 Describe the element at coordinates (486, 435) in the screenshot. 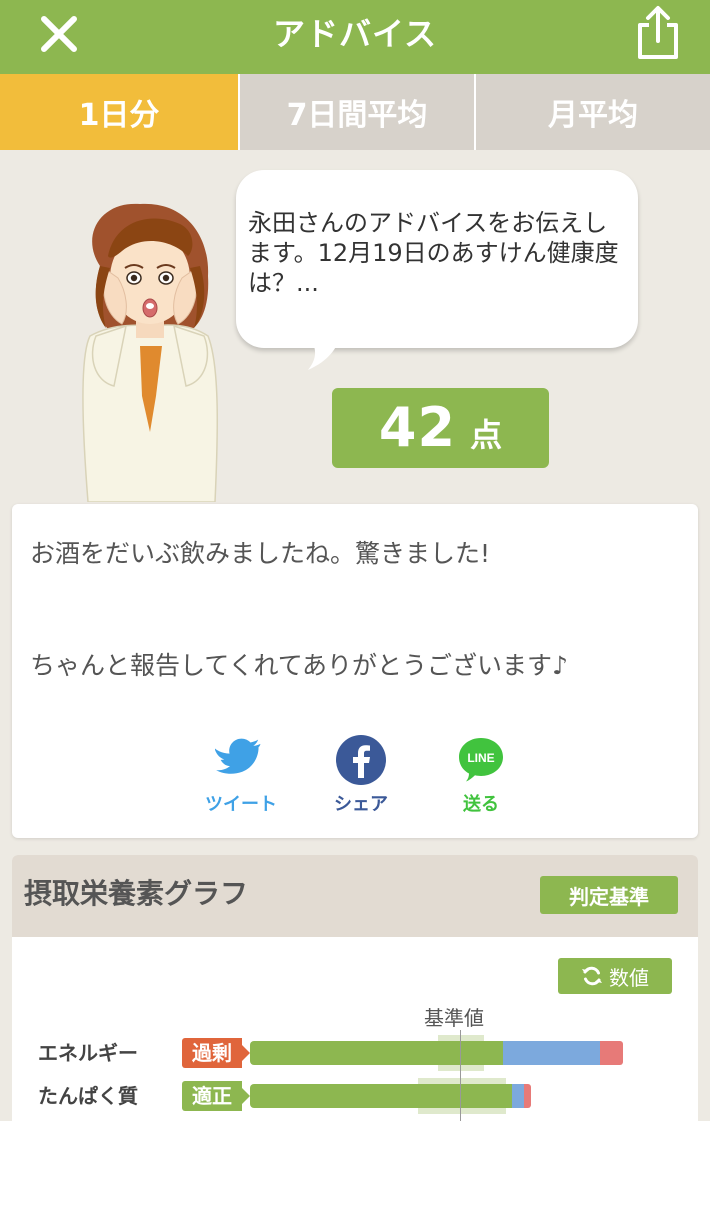

I see `health-score-unit: 点` at that location.